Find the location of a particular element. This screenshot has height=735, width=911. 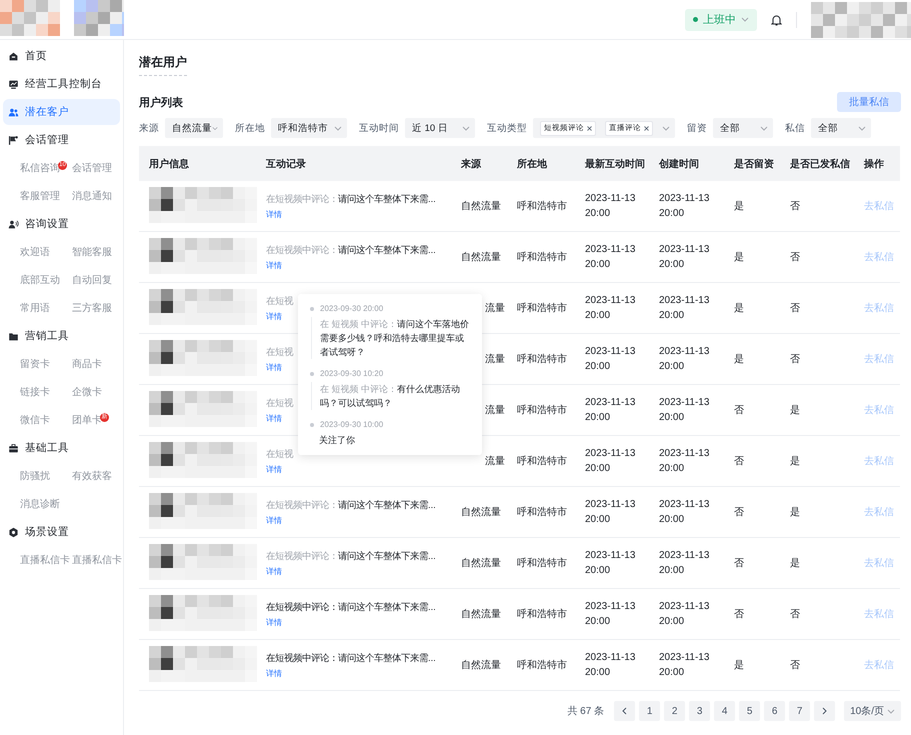

sidebar-subitem: 防骚扰 is located at coordinates (35, 477).